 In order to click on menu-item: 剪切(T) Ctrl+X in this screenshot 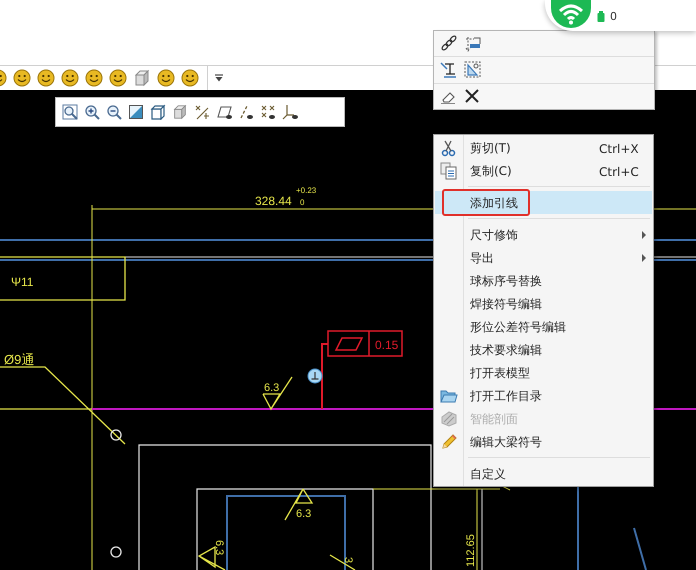, I will do `click(543, 147)`.